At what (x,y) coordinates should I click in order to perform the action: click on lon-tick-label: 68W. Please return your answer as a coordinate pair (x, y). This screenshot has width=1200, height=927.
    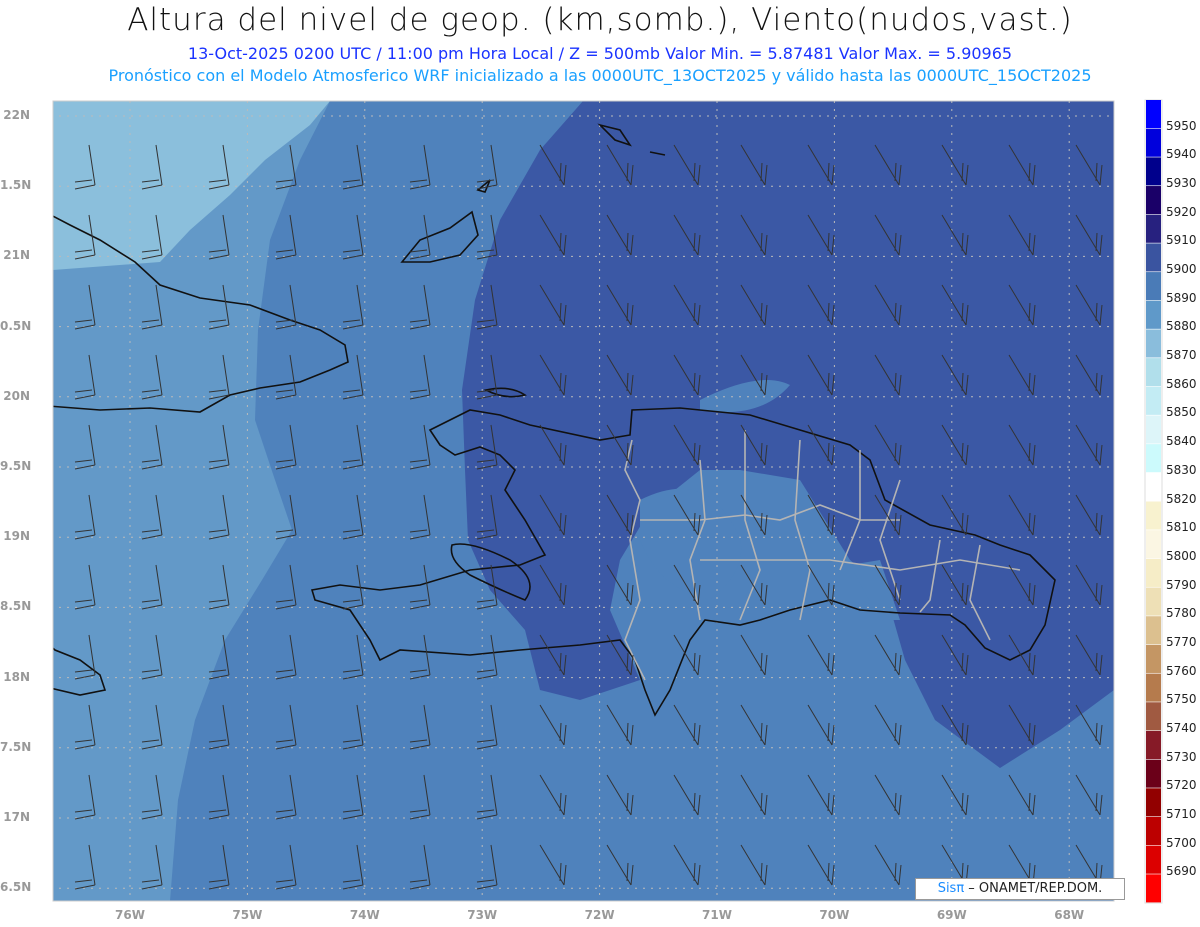
    Looking at the image, I should click on (1069, 915).